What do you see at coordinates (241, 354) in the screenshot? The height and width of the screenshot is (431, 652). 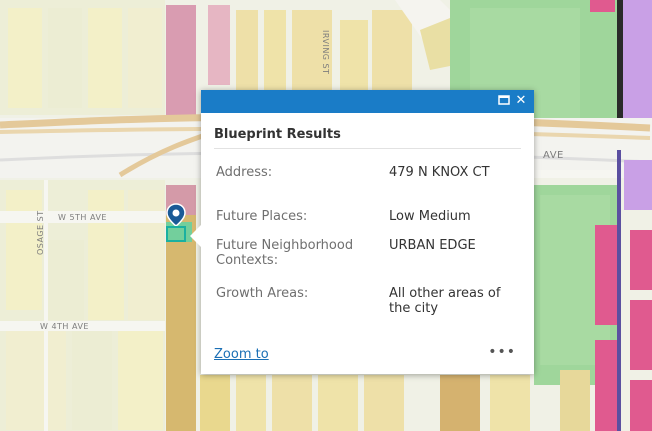 I see `zoom-to-link: Zoom to` at bounding box center [241, 354].